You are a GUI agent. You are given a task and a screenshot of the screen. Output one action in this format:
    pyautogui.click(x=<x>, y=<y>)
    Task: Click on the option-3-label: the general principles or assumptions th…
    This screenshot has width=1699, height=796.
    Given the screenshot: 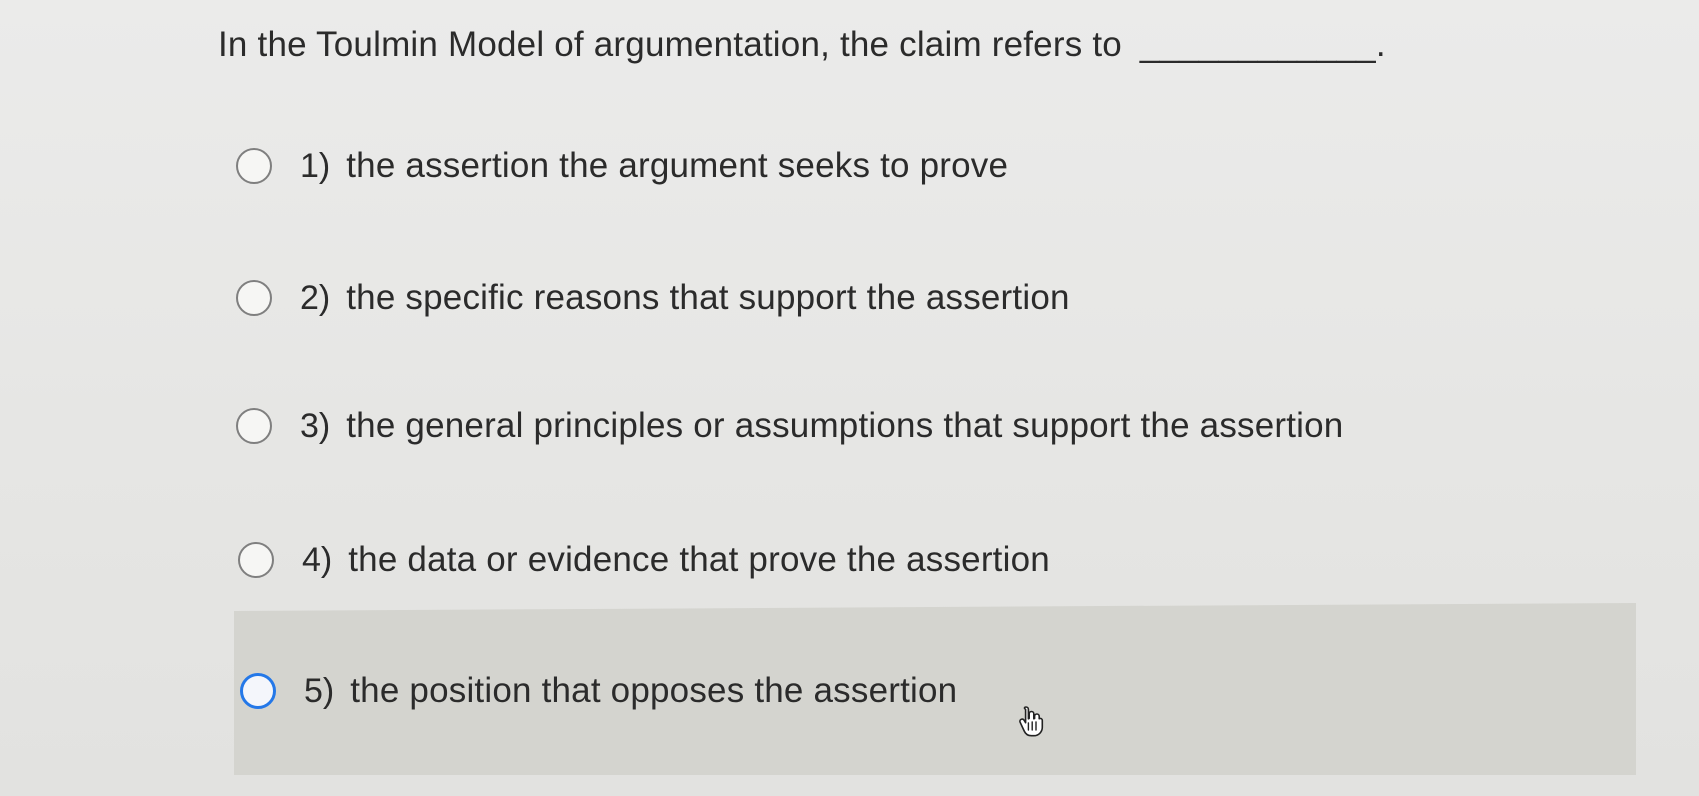 What is the action you would take?
    pyautogui.click(x=845, y=425)
    